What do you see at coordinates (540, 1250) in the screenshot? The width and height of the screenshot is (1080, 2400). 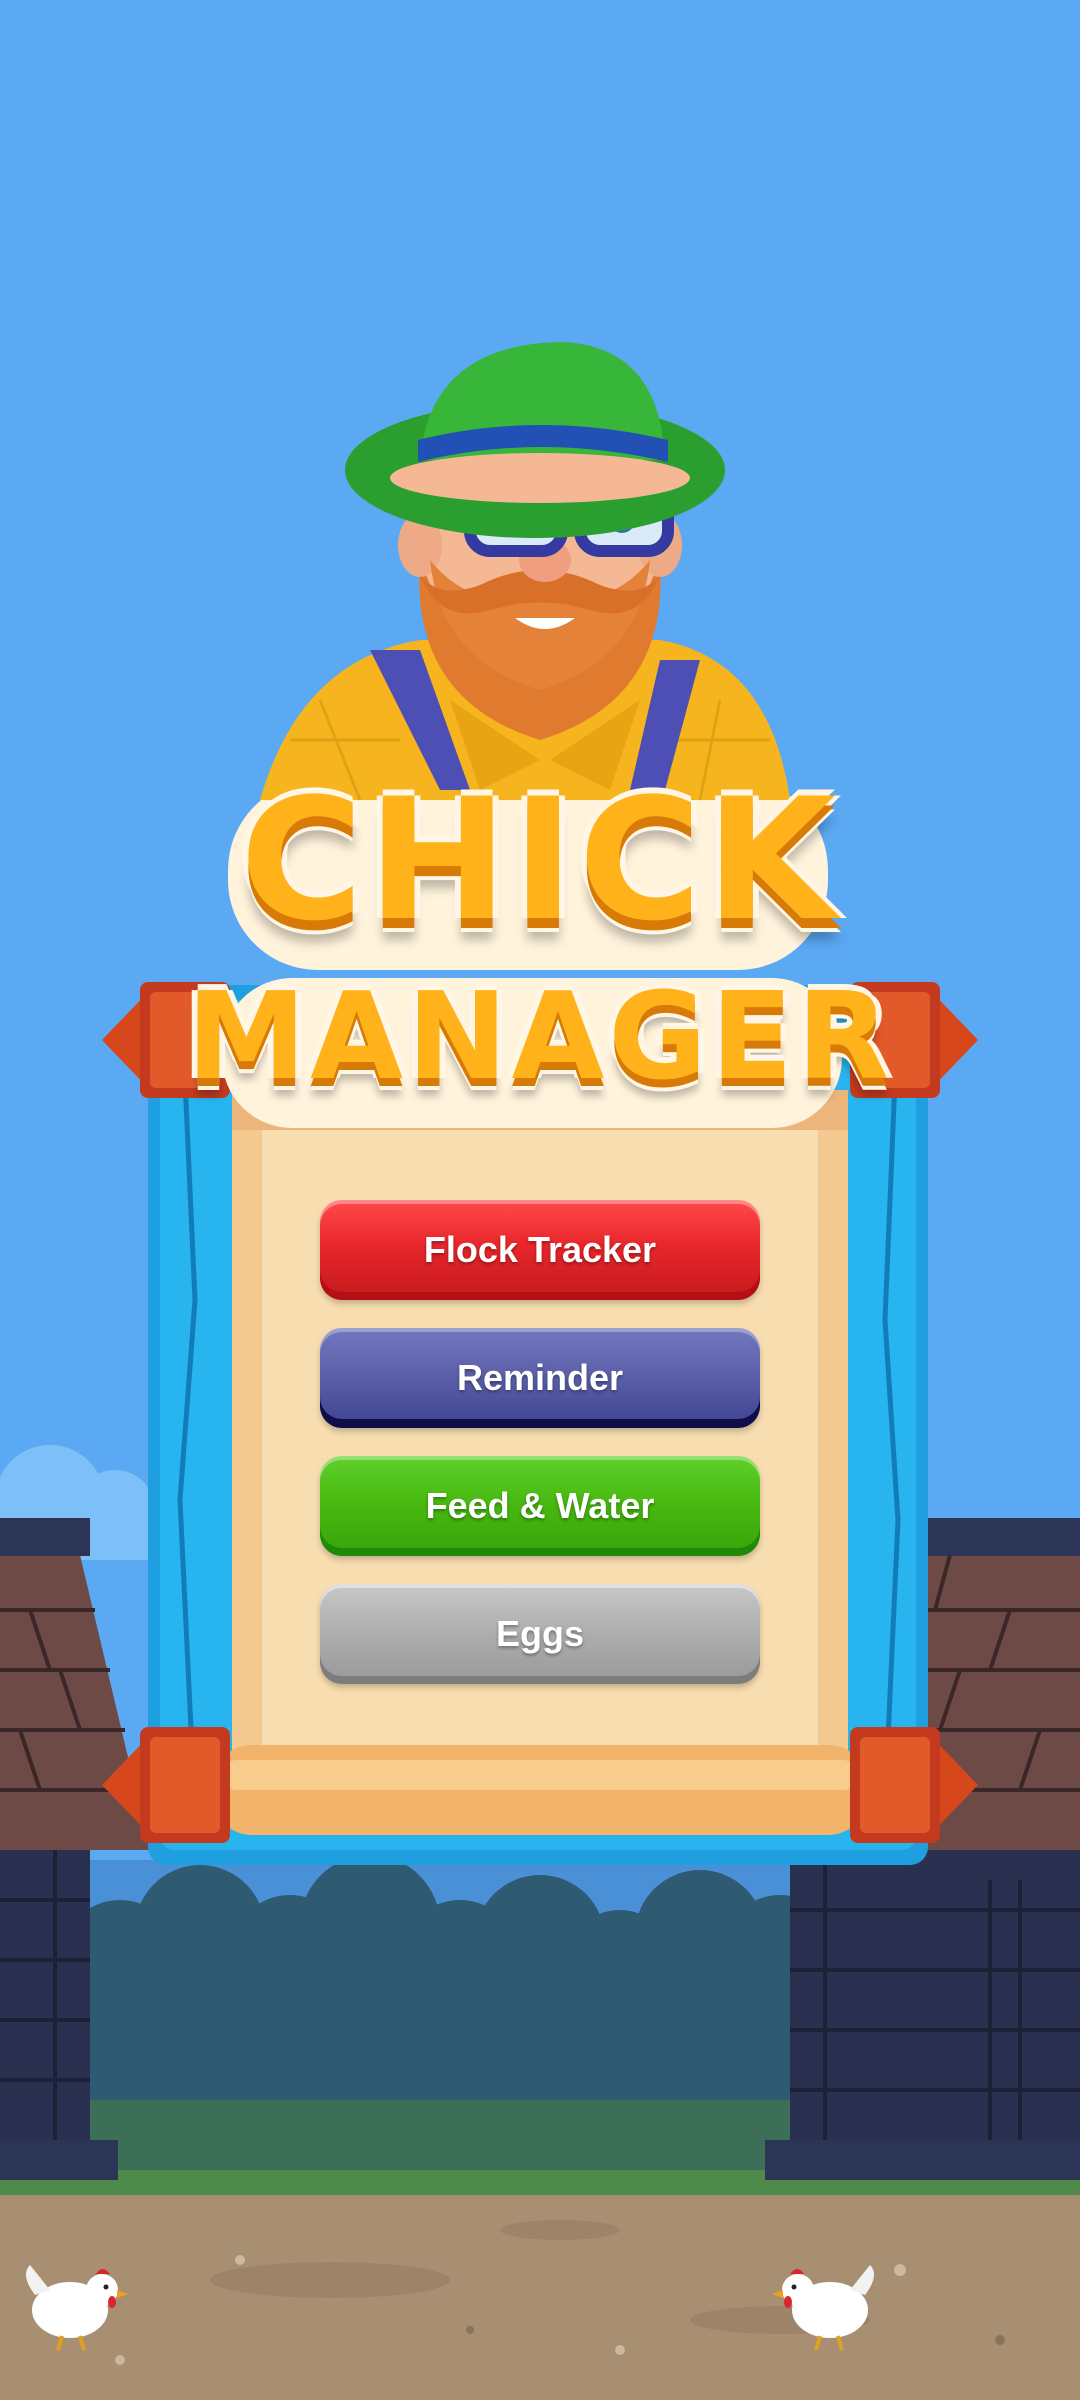 I see `flock-tracker-button: Flock Tracker` at bounding box center [540, 1250].